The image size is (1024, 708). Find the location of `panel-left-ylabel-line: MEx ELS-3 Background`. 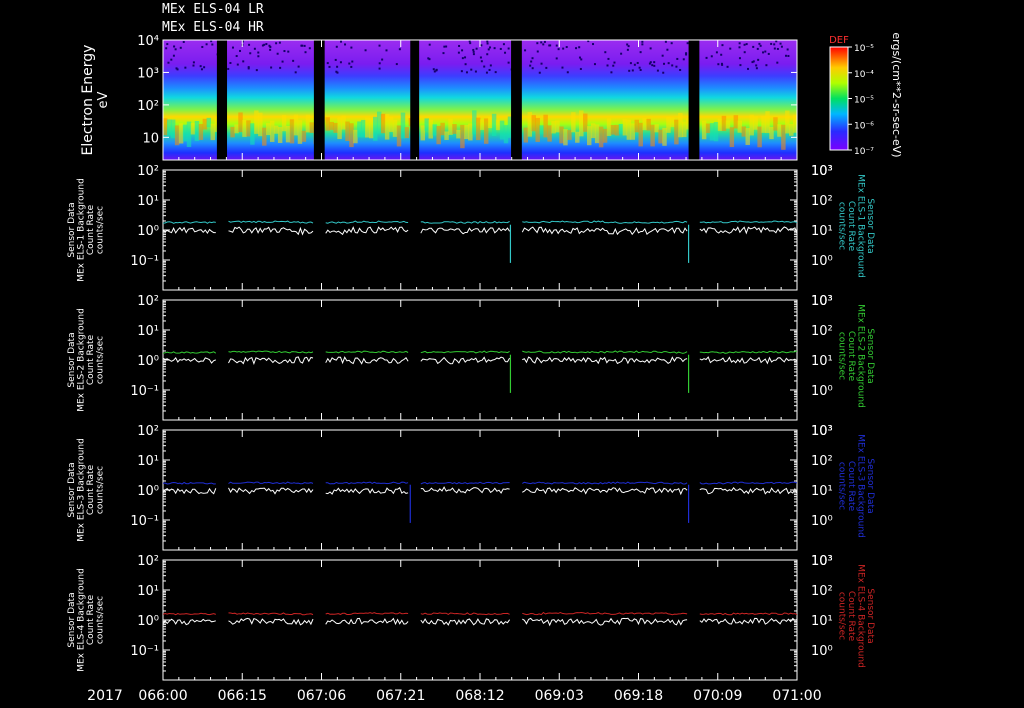

panel-left-ylabel-line: MEx ELS-3 Background is located at coordinates (82, 490).